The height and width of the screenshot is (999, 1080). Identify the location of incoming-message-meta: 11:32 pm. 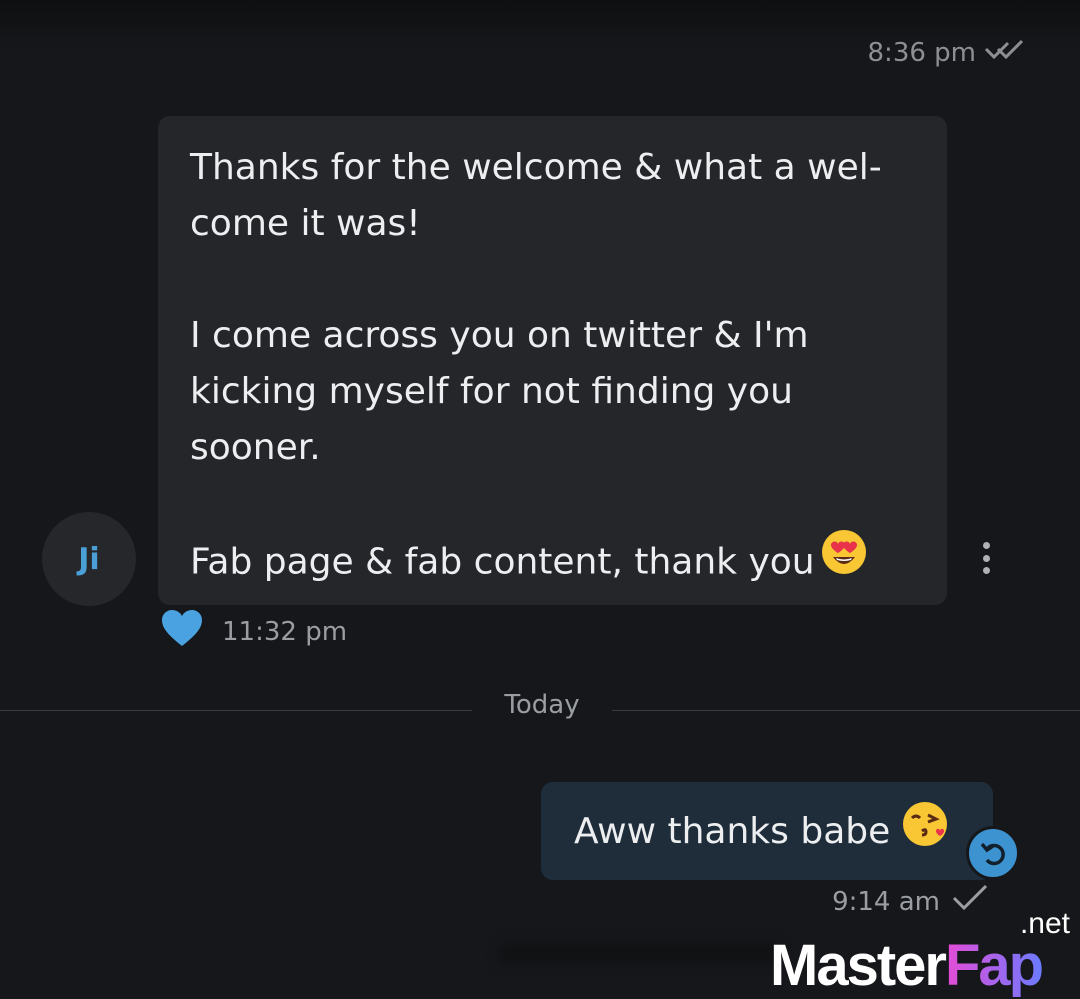
(253, 631).